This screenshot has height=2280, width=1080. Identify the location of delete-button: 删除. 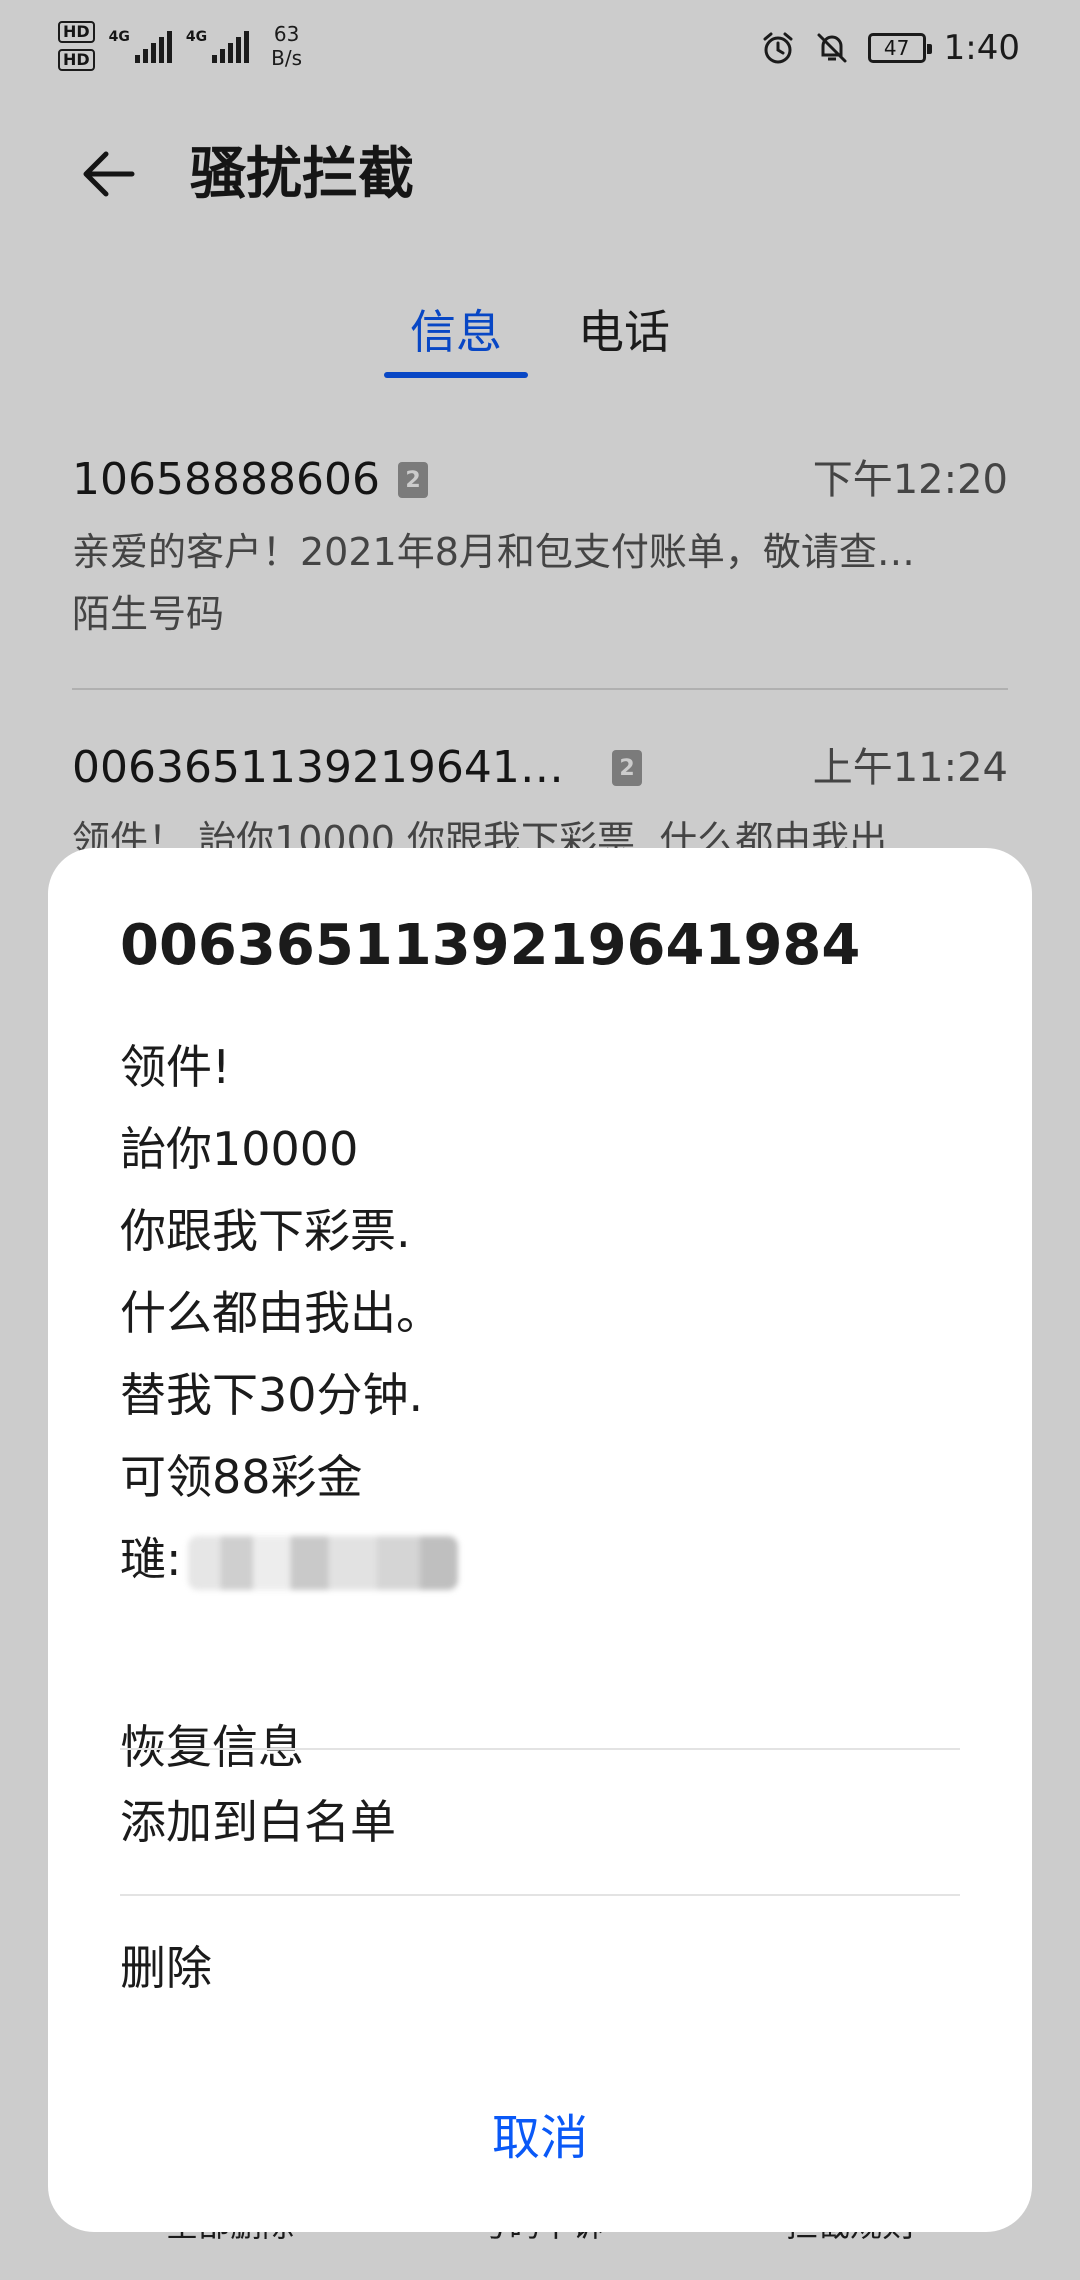
(540, 1968).